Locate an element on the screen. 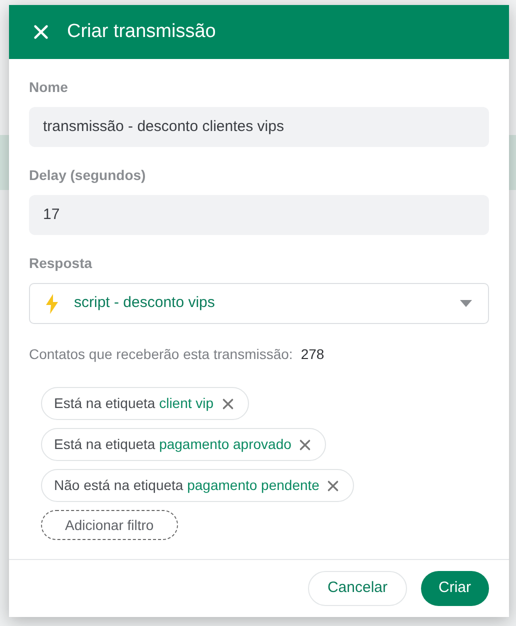 Image resolution: width=516 pixels, height=626 pixels. cancel-button: Cancelar is located at coordinates (357, 588).